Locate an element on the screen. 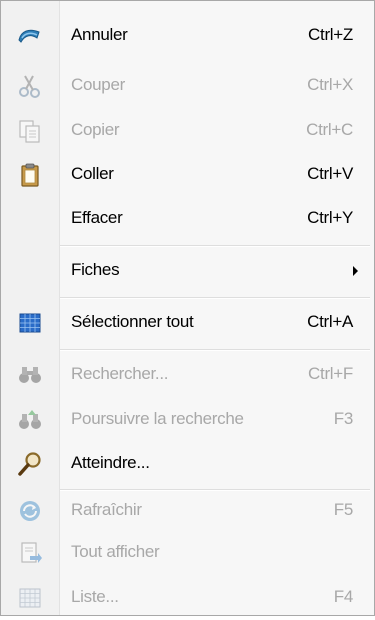 Image resolution: width=375 pixels, height=620 pixels. menu-item-rafraichir: Rafraîchir F5 is located at coordinates (187, 511).